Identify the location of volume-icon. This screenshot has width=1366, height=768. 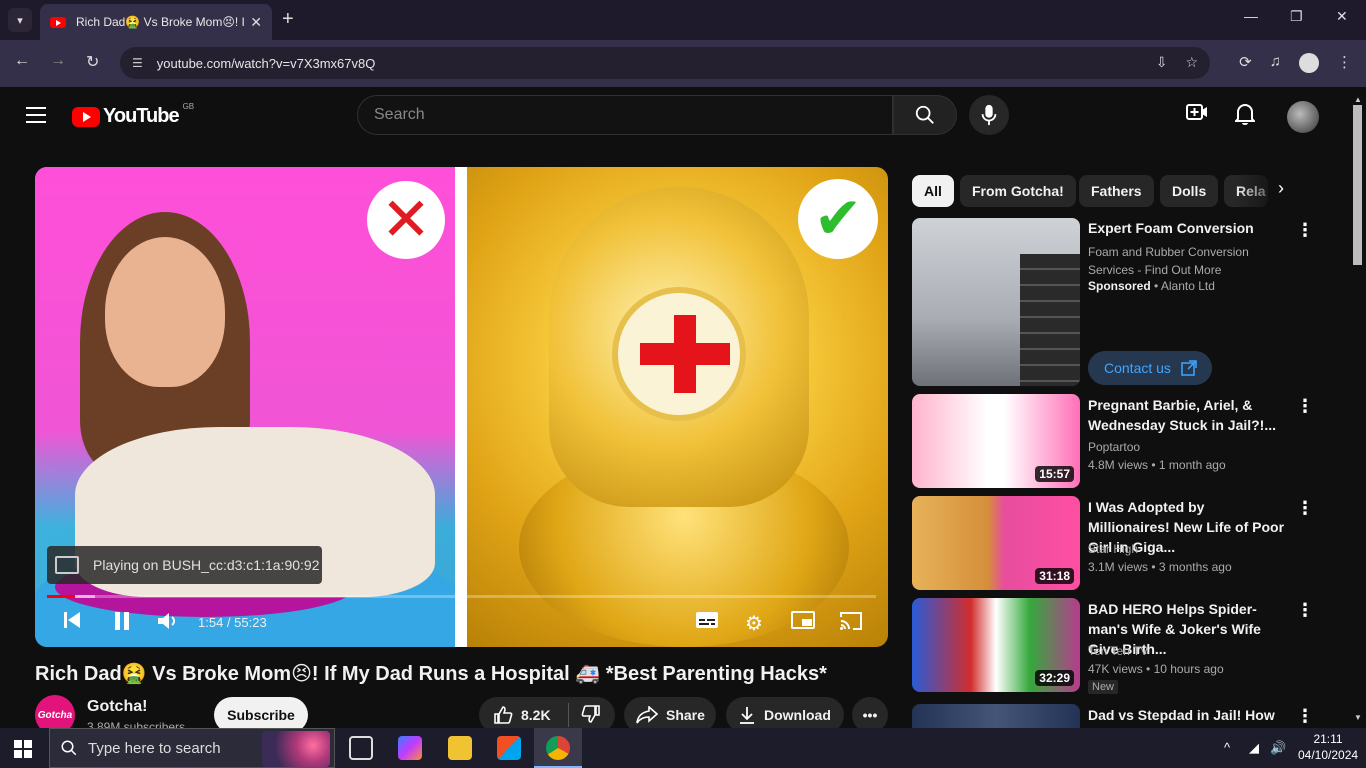
(168, 624).